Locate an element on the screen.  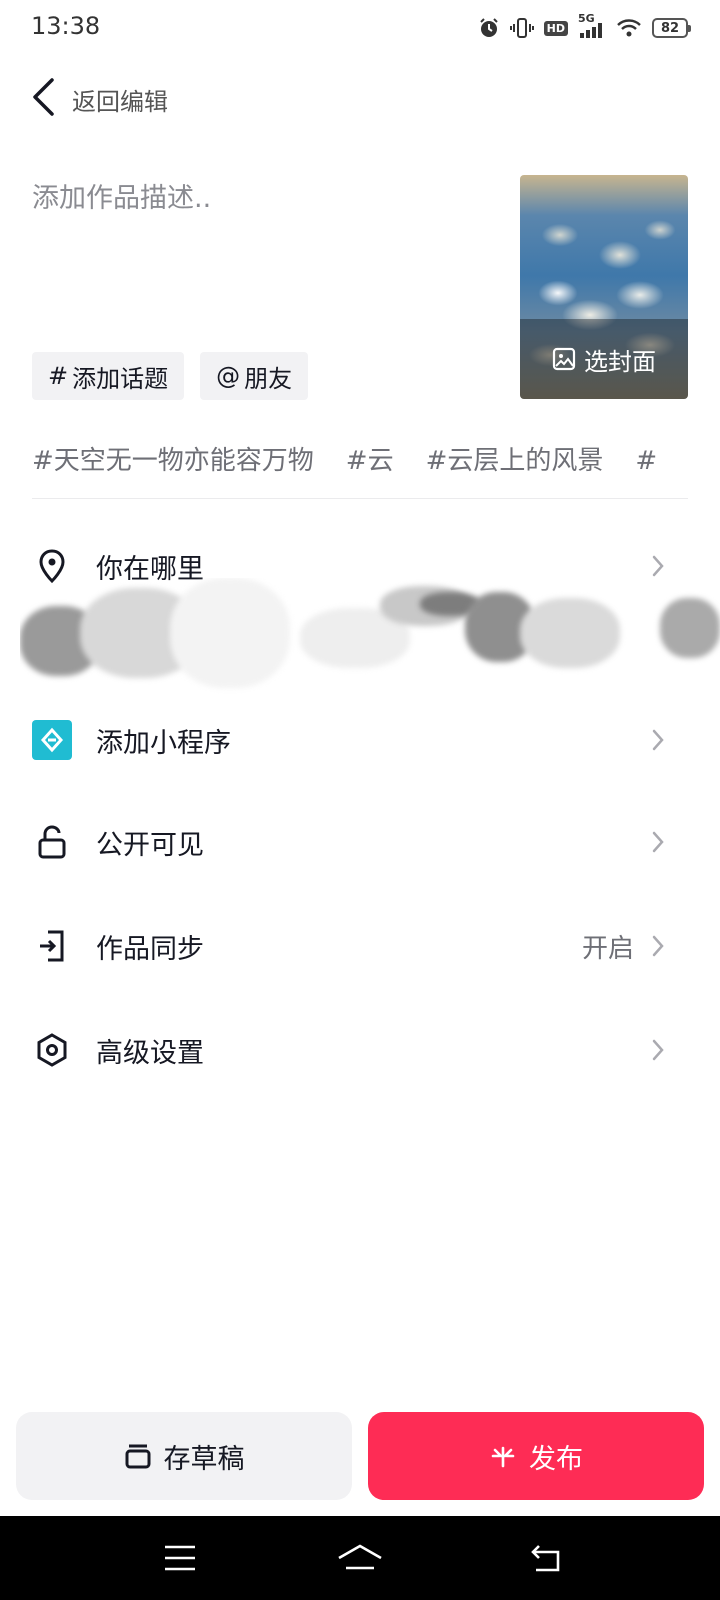
network-type: 5G is located at coordinates (586, 18).